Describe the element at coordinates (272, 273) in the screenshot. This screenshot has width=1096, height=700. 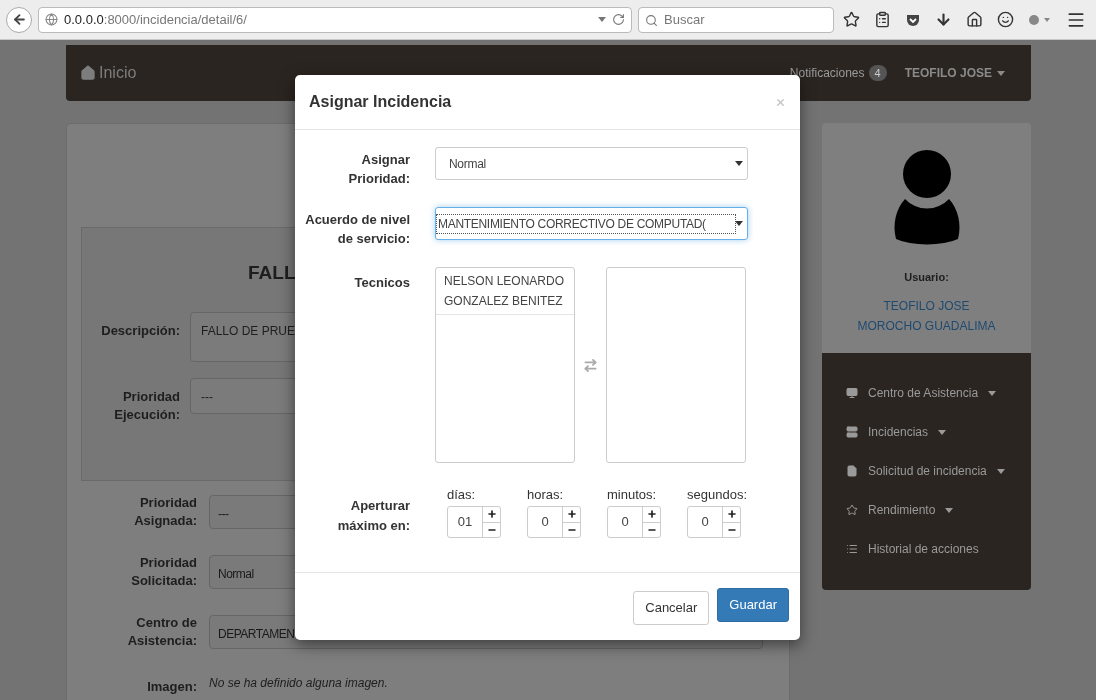
I see `detail-title: FALL` at that location.